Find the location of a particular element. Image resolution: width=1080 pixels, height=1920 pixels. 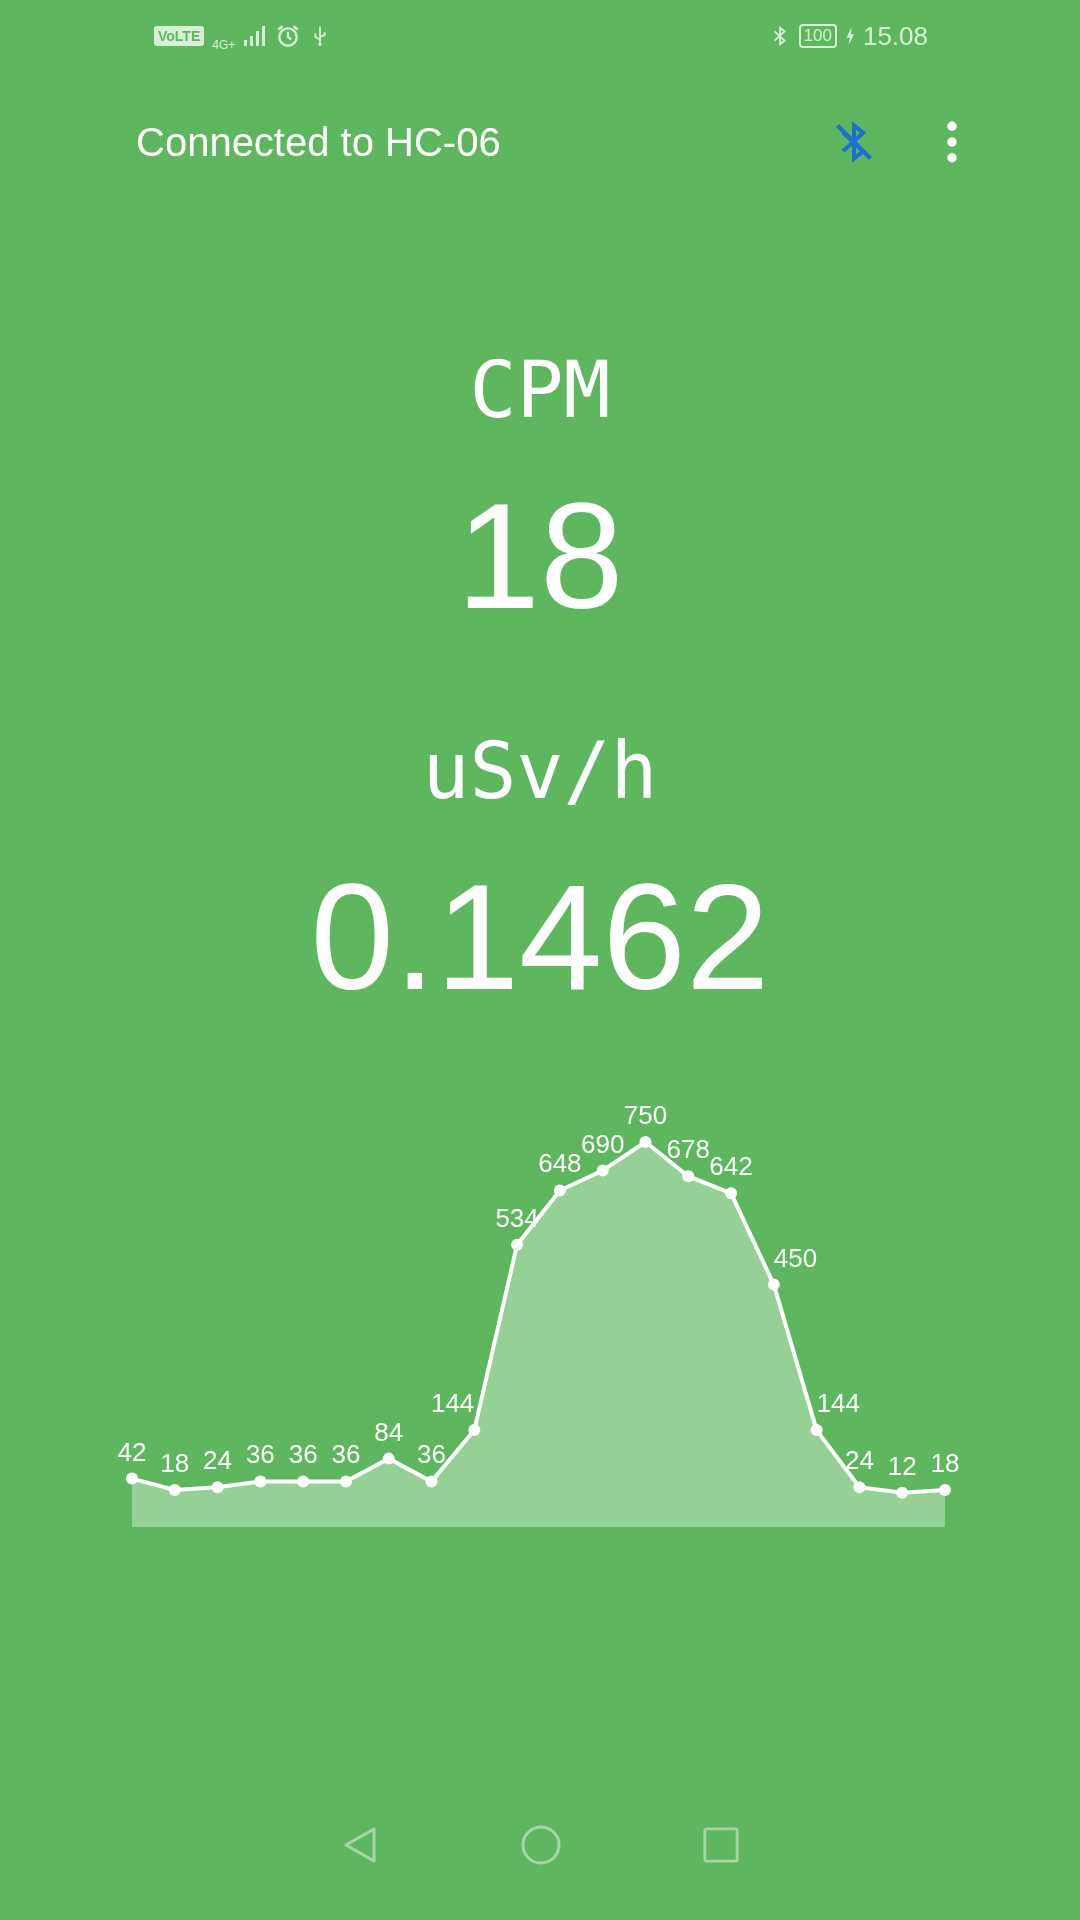

more-menu-icon is located at coordinates (952, 142).